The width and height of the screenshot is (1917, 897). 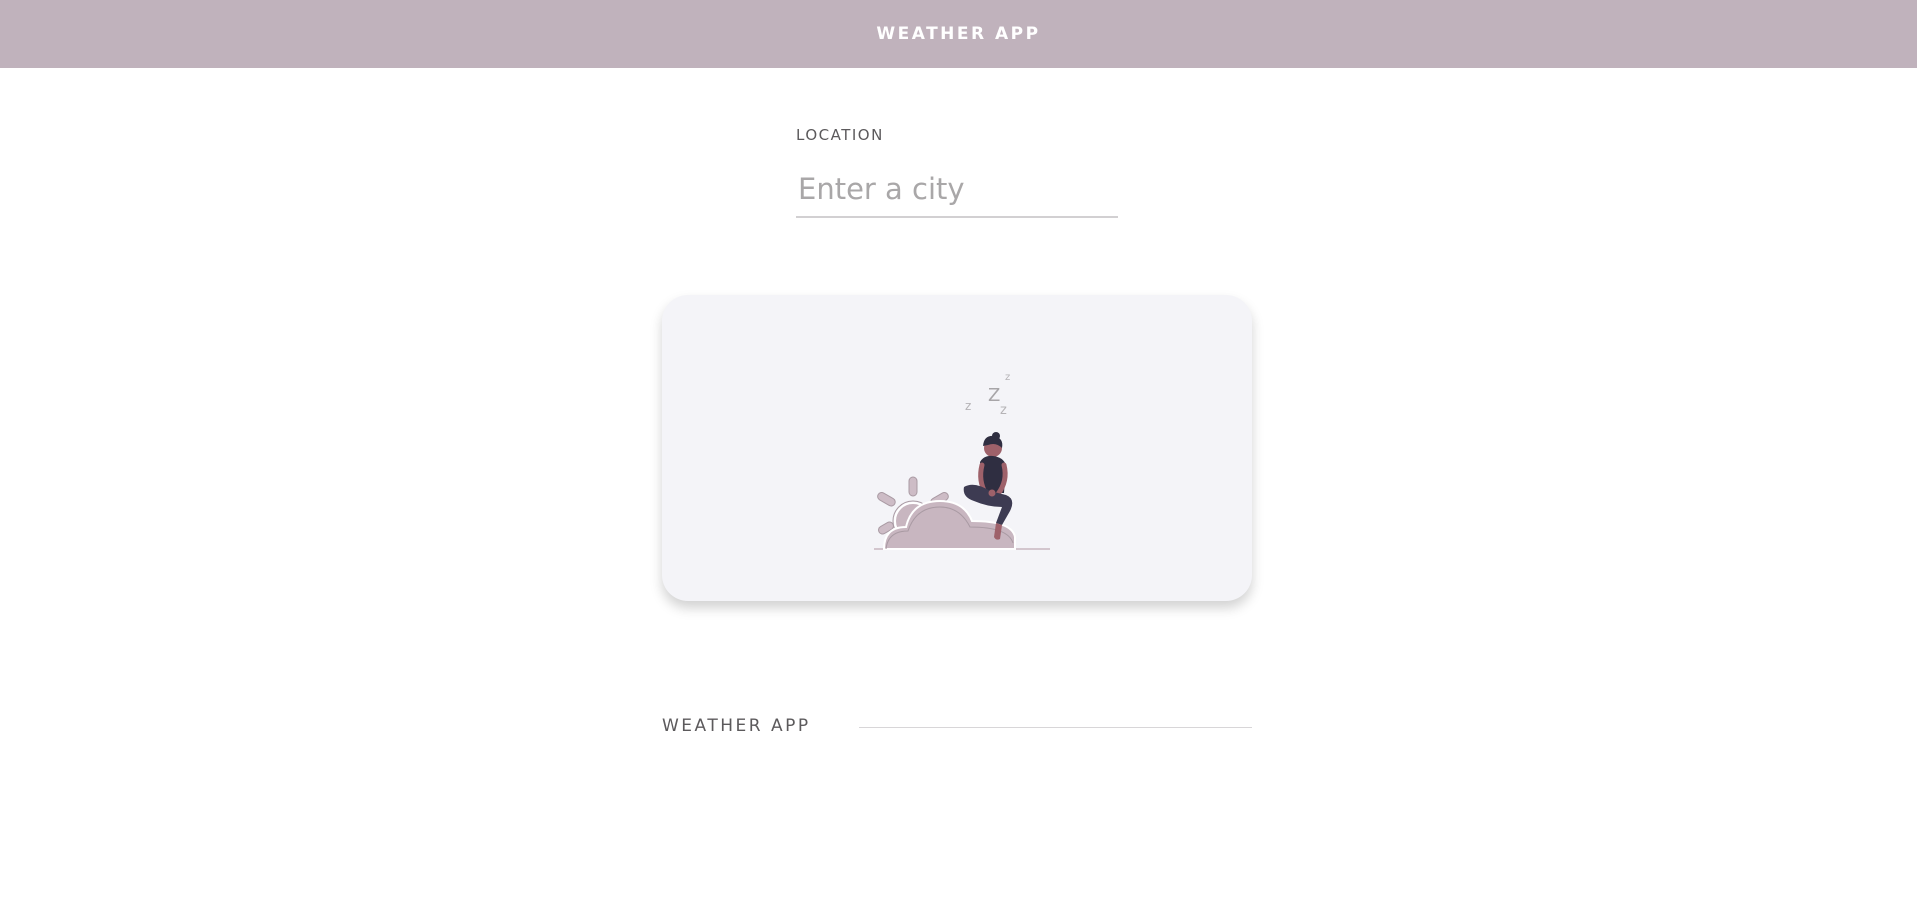 I want to click on location-search: LOCATION, so click(x=957, y=172).